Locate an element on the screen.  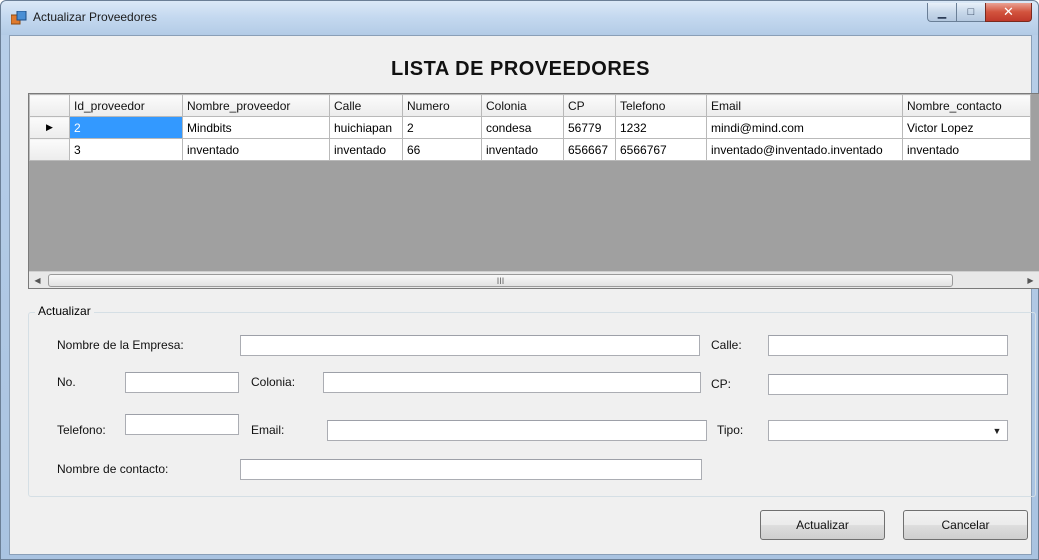
cancelar-button: Cancelar is located at coordinates (965, 525).